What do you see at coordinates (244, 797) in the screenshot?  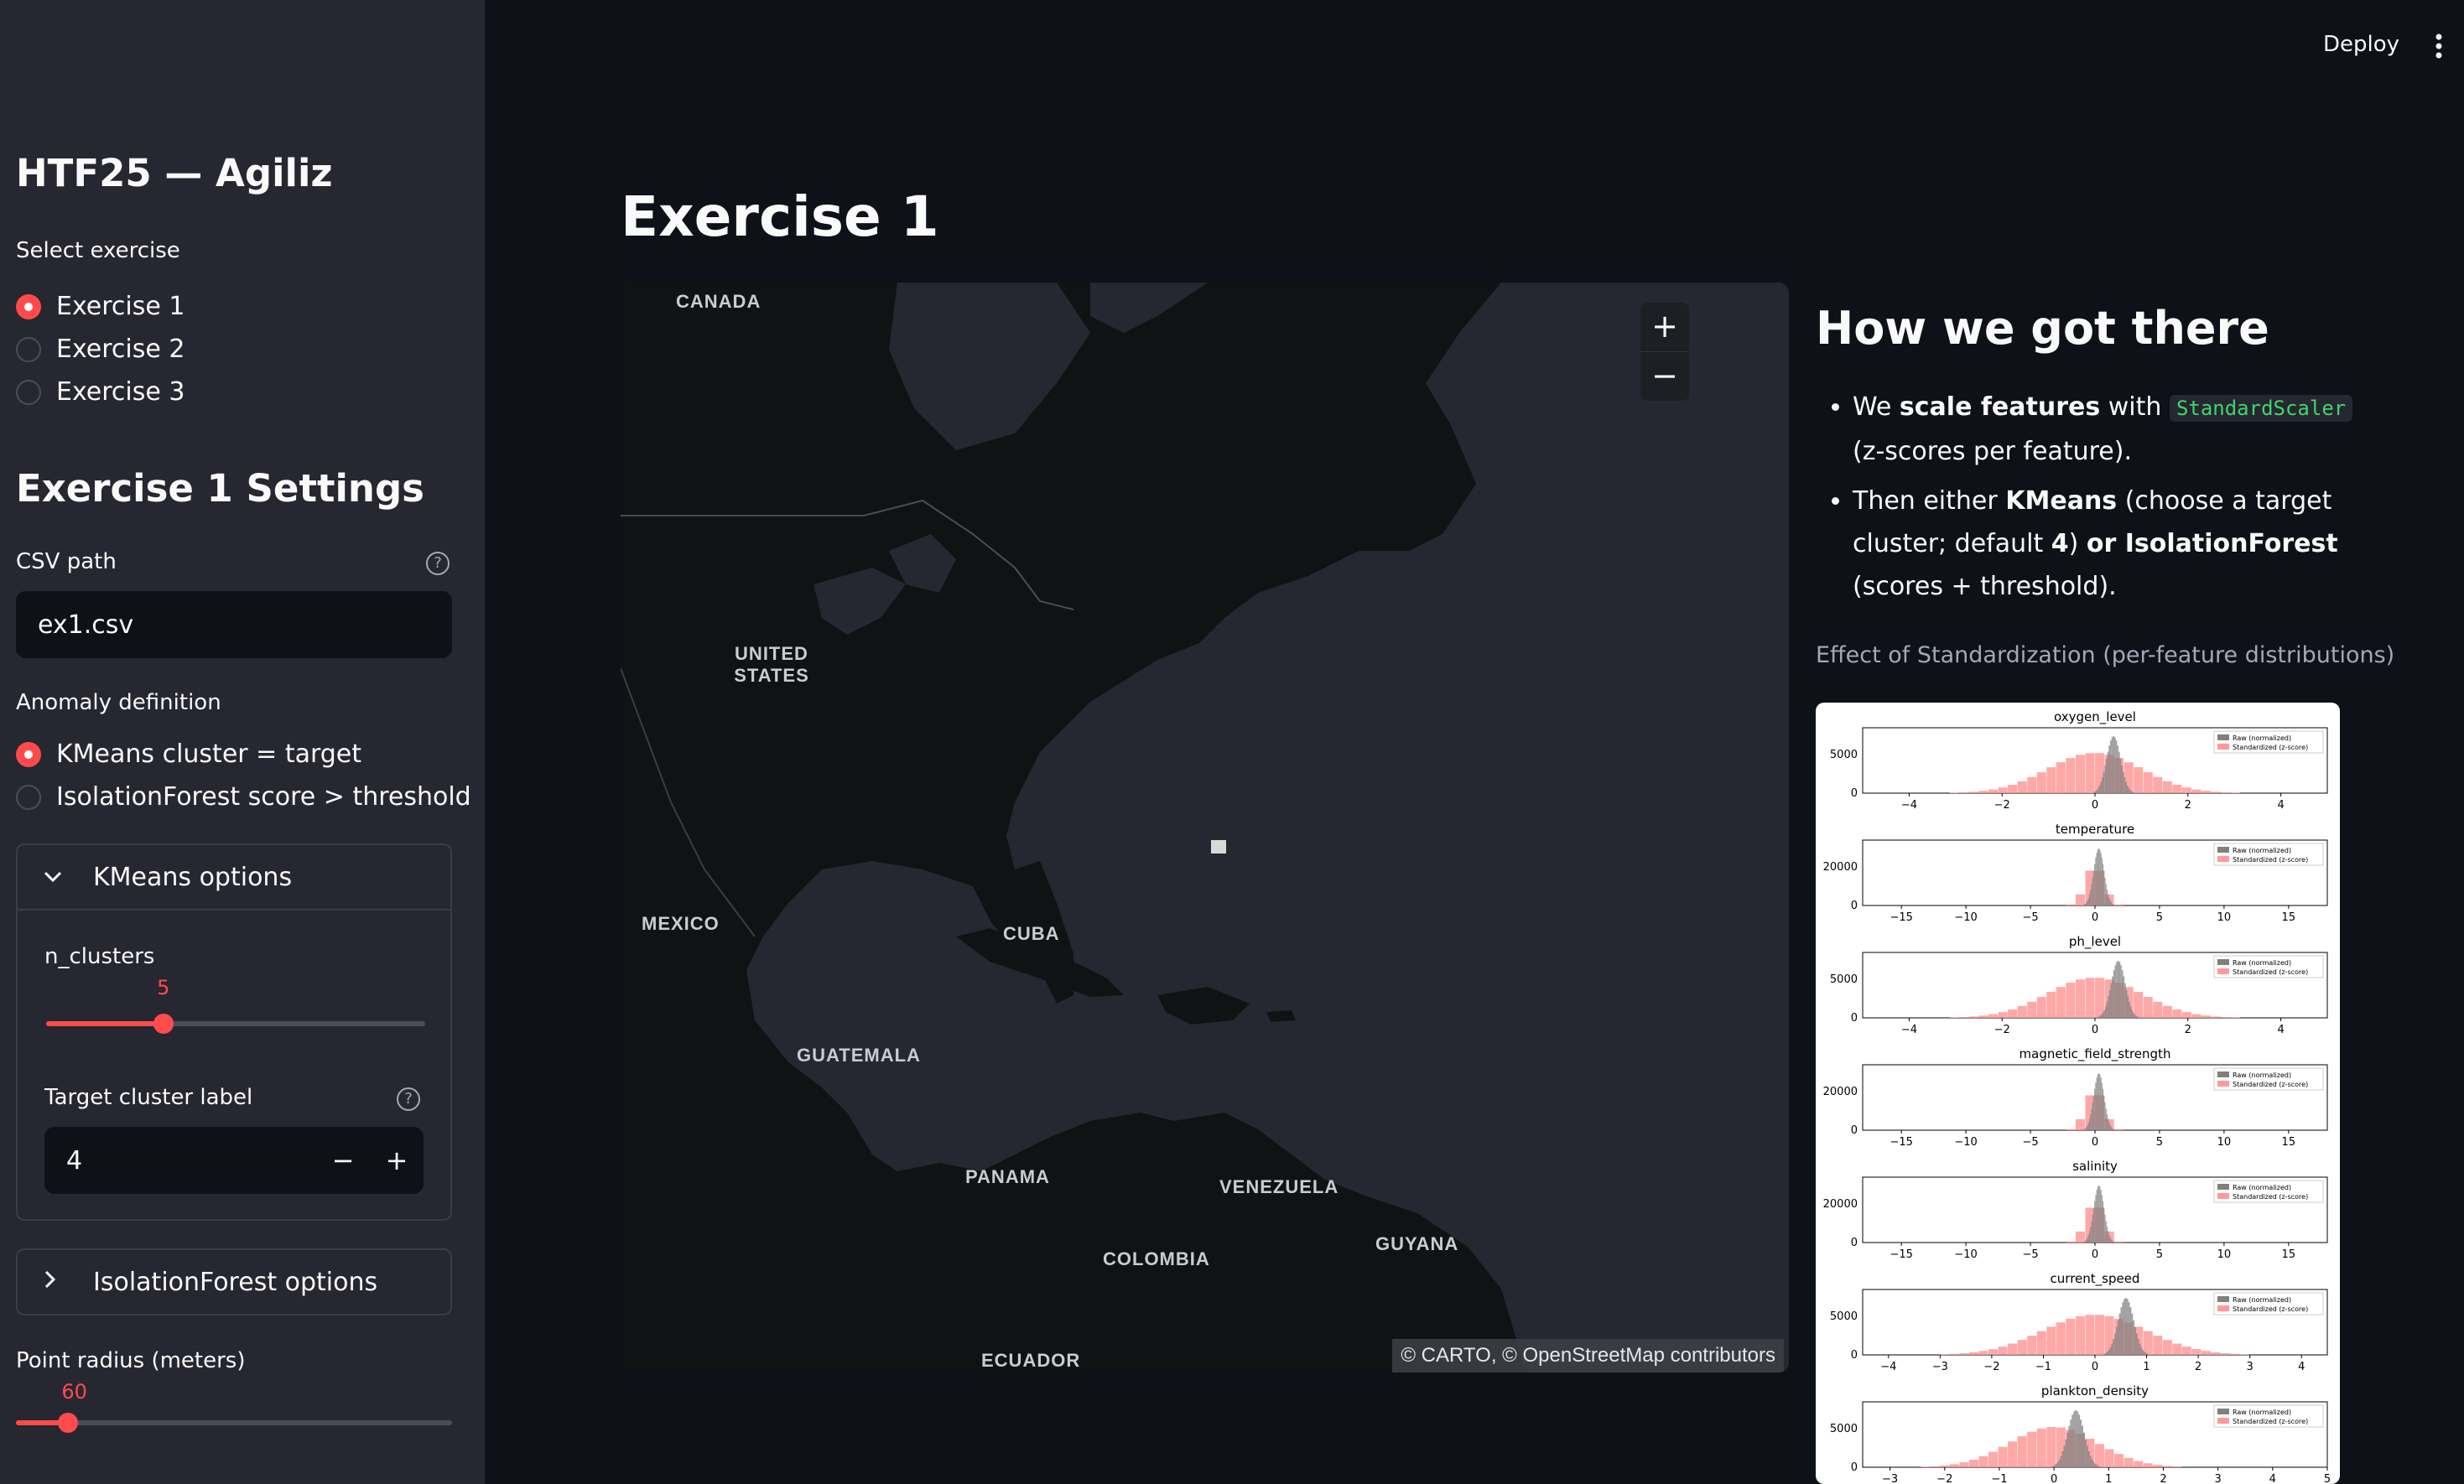 I see `anomaly-option-iforest: IsolationForest score > threshold` at bounding box center [244, 797].